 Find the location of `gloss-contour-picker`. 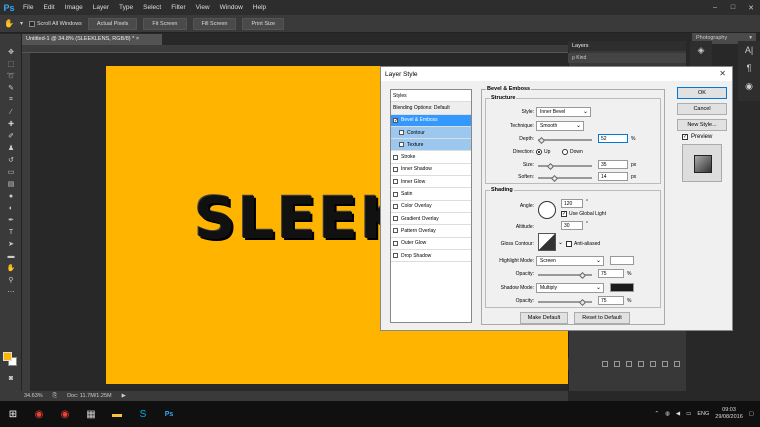

gloss-contour-picker is located at coordinates (547, 242).